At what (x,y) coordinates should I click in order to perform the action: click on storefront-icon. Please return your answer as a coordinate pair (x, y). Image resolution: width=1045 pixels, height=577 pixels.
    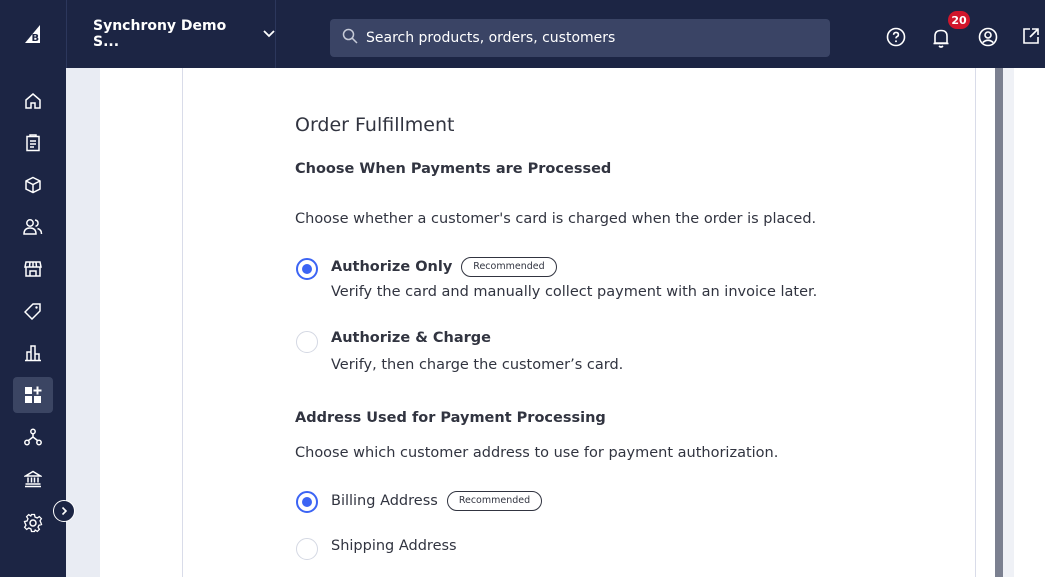
    Looking at the image, I should click on (33, 269).